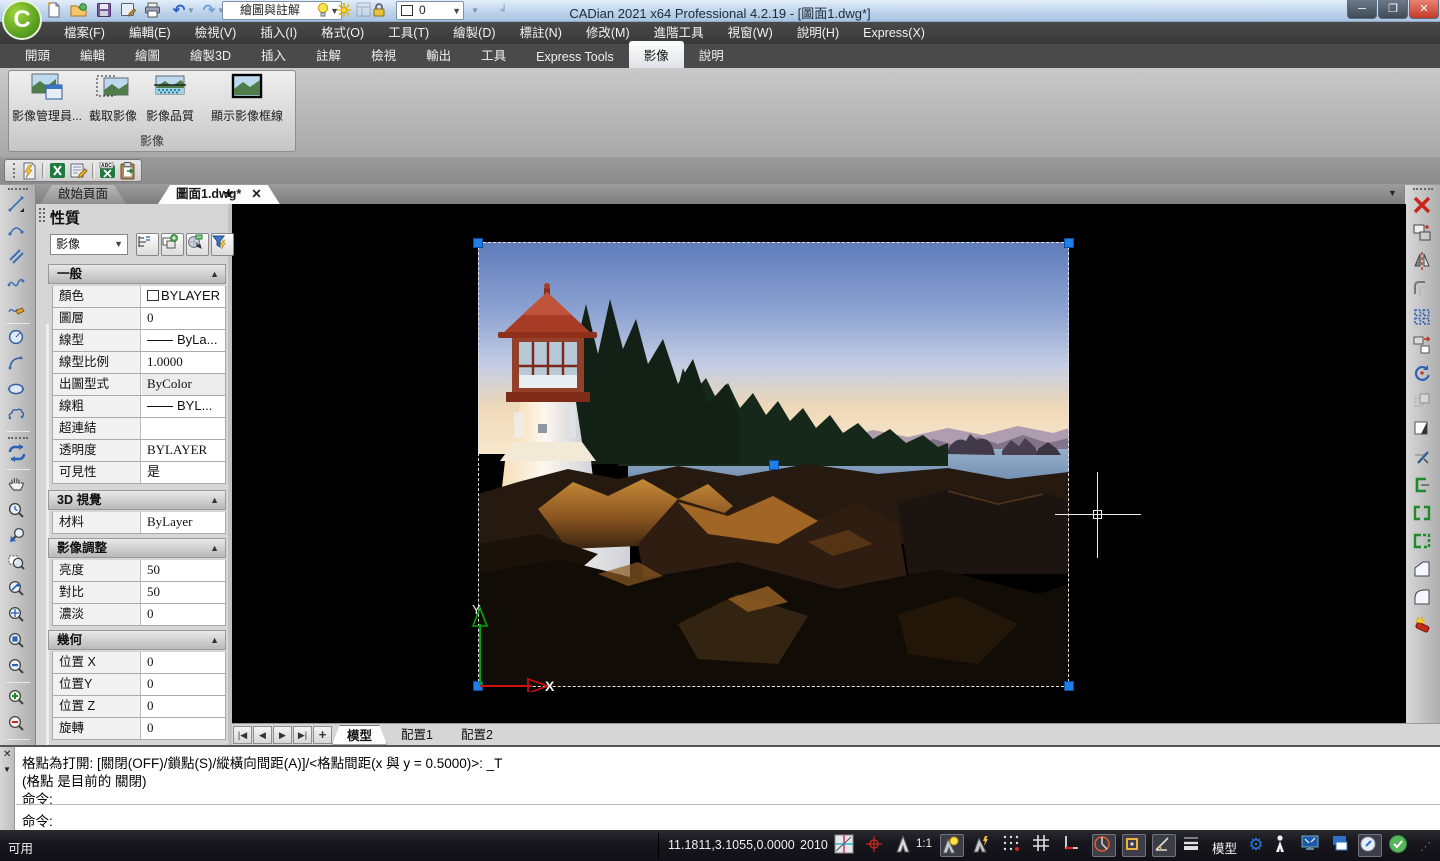 This screenshot has width=1440, height=861. What do you see at coordinates (42, 215) in the screenshot?
I see `palette-grip` at bounding box center [42, 215].